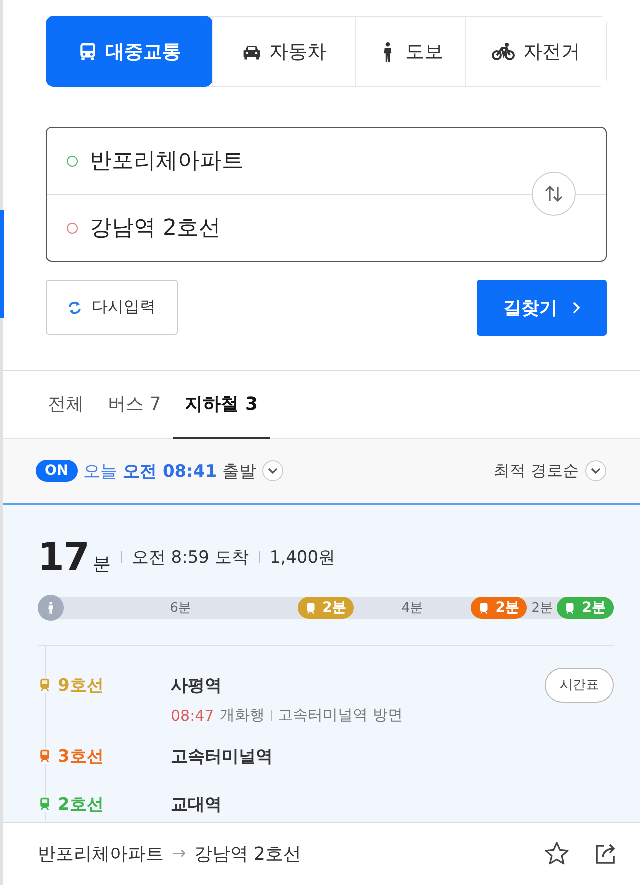 This screenshot has width=640, height=885. What do you see at coordinates (535, 51) in the screenshot?
I see `mode-tab: 자전거` at bounding box center [535, 51].